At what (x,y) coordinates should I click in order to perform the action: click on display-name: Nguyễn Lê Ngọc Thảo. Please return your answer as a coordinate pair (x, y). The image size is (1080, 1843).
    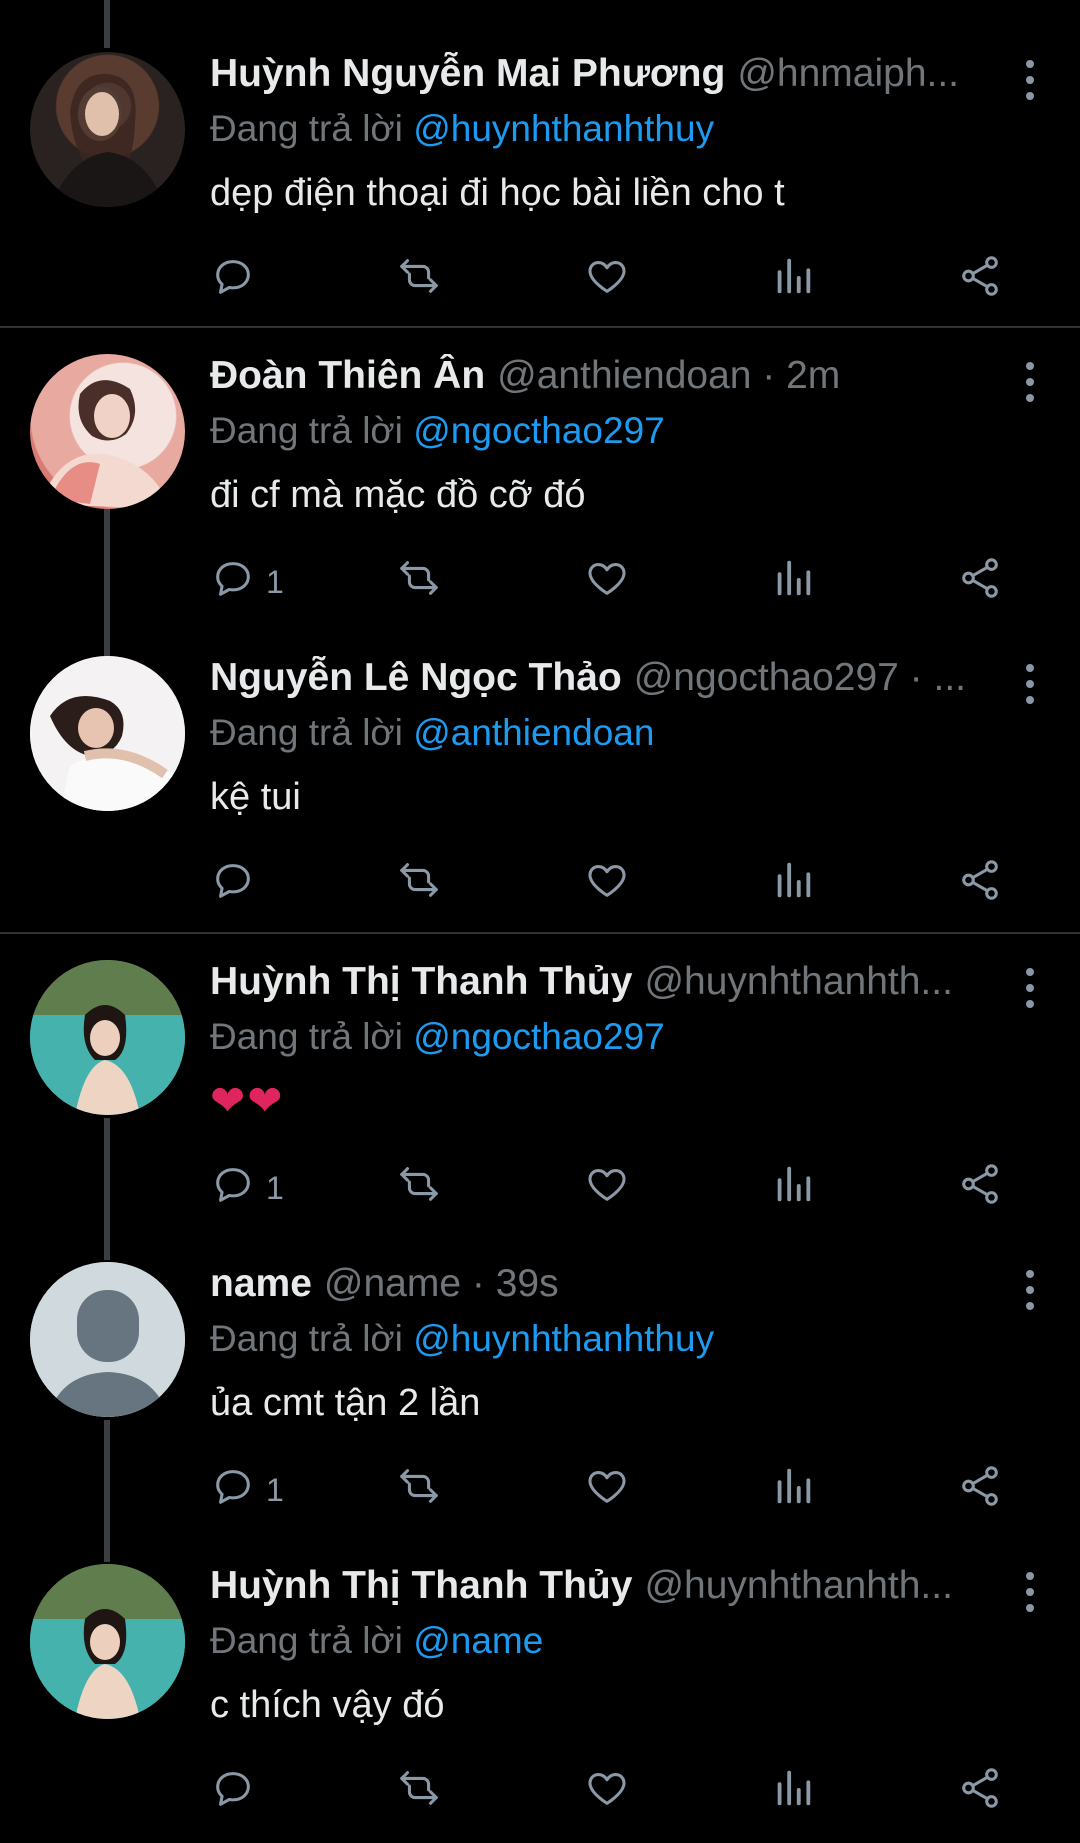
    Looking at the image, I should click on (416, 678).